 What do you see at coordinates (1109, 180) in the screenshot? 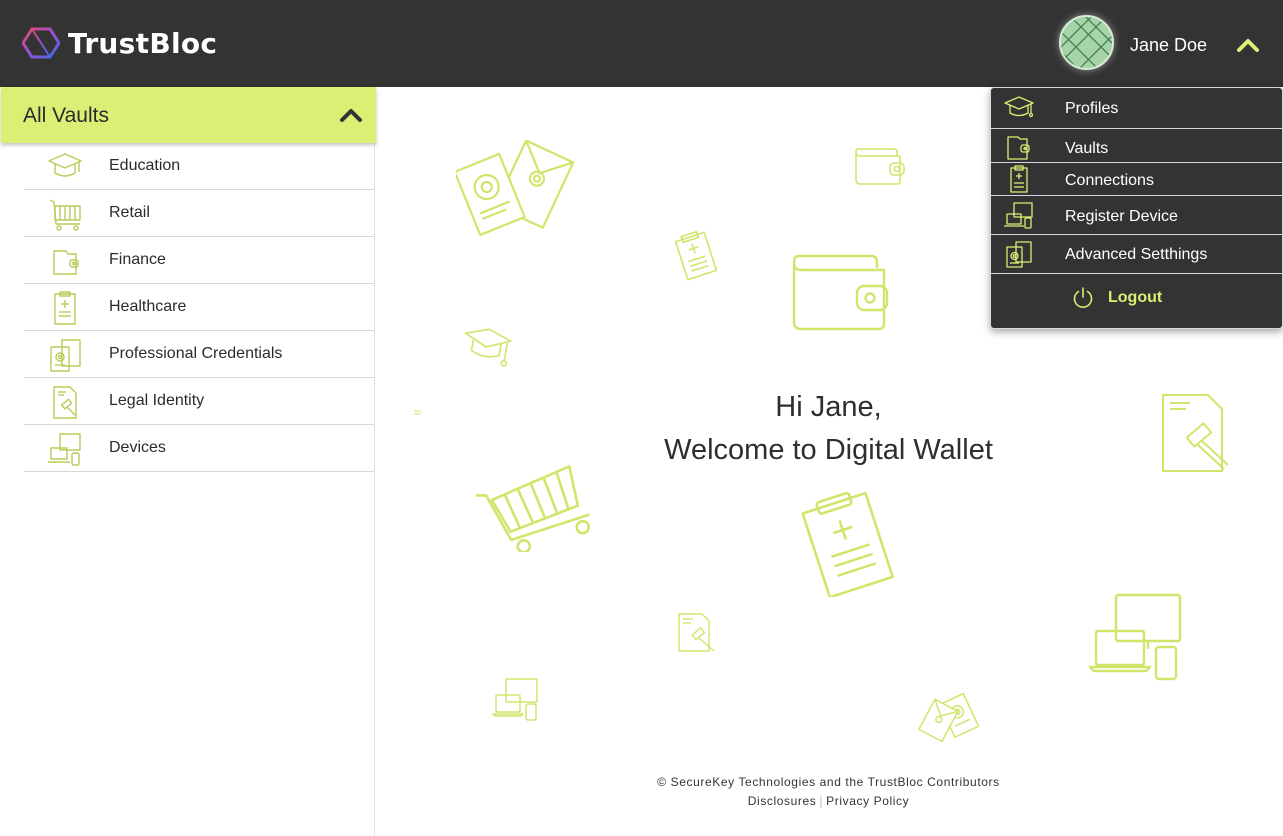
I see `menu-item-label: Connections` at bounding box center [1109, 180].